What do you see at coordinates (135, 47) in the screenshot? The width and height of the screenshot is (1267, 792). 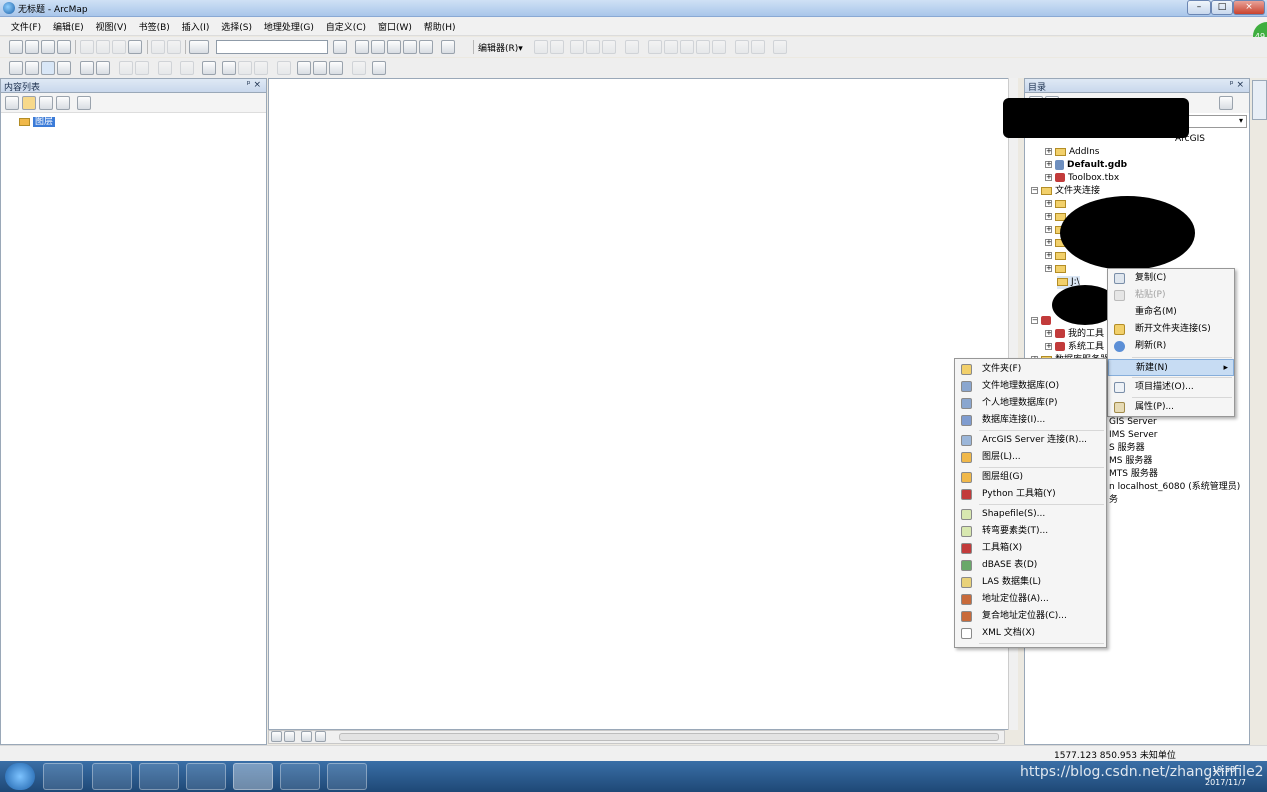 I see `delete-icon` at bounding box center [135, 47].